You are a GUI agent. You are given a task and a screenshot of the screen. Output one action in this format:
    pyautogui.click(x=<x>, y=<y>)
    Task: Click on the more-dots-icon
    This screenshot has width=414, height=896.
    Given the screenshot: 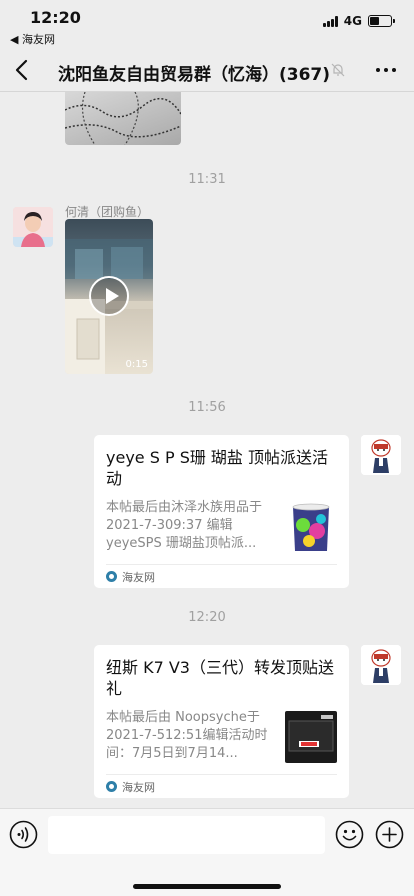 What is the action you would take?
    pyautogui.click(x=386, y=70)
    